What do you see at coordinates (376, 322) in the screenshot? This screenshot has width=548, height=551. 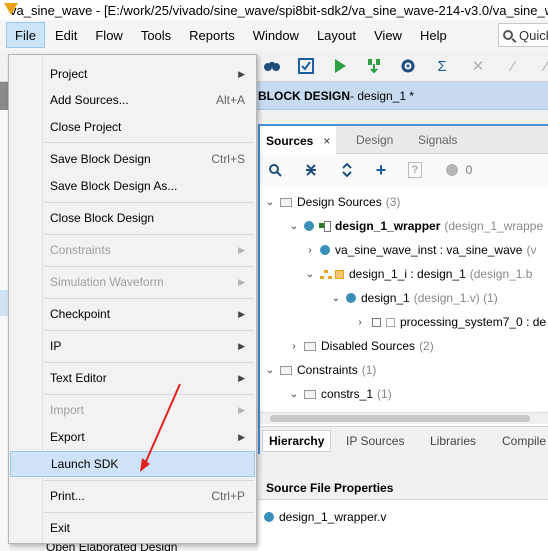 I see `ip-icon` at bounding box center [376, 322].